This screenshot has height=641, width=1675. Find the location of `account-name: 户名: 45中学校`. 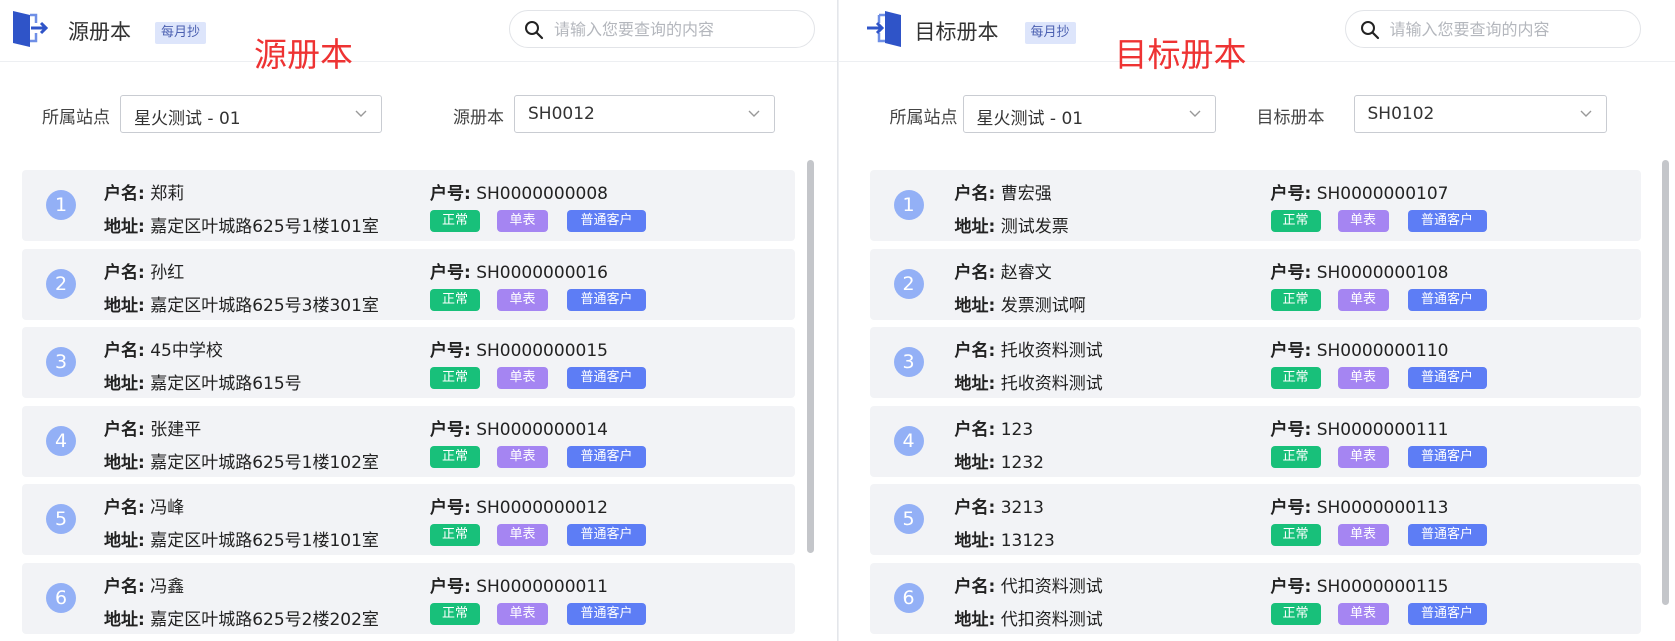

account-name: 户名: 45中学校 is located at coordinates (163, 348).